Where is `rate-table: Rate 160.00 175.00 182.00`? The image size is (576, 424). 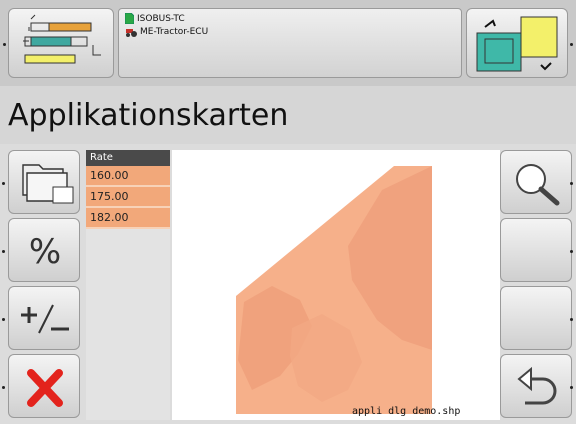 rate-table: Rate 160.00 175.00 182.00 is located at coordinates (128, 285).